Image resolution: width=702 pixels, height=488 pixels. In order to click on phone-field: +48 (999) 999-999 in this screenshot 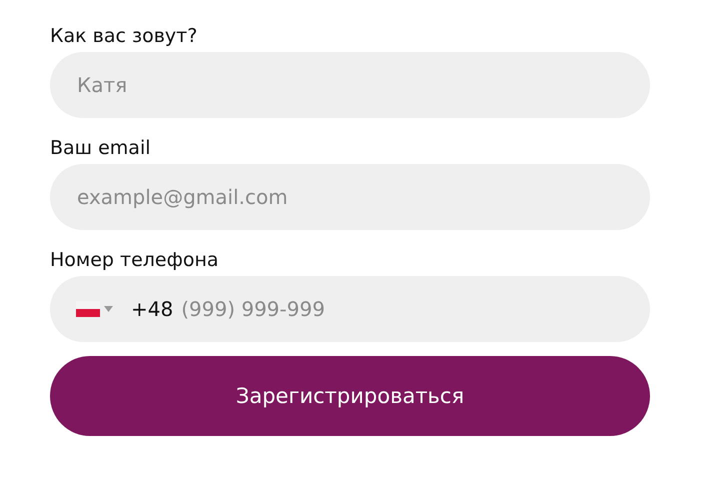, I will do `click(350, 309)`.